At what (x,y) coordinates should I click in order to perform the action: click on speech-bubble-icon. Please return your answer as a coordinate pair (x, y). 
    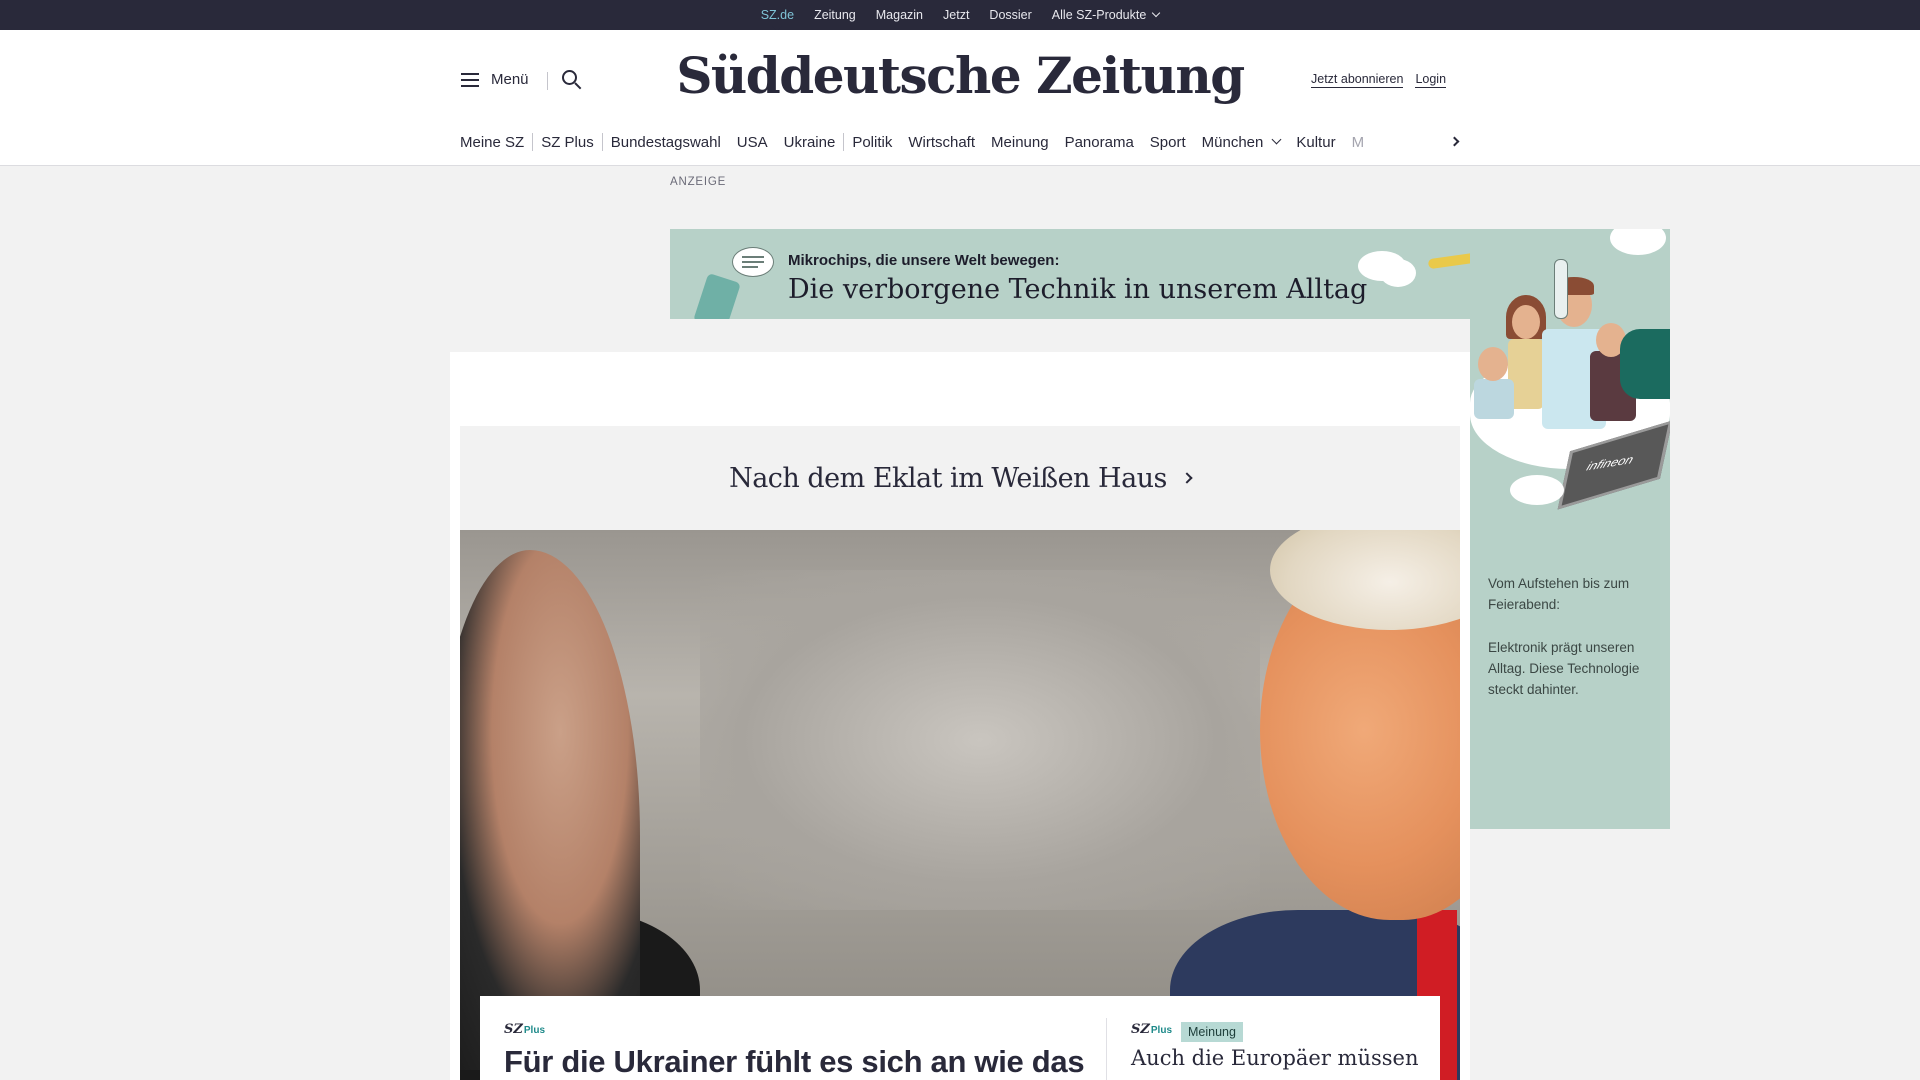
    Looking at the image, I should click on (753, 262).